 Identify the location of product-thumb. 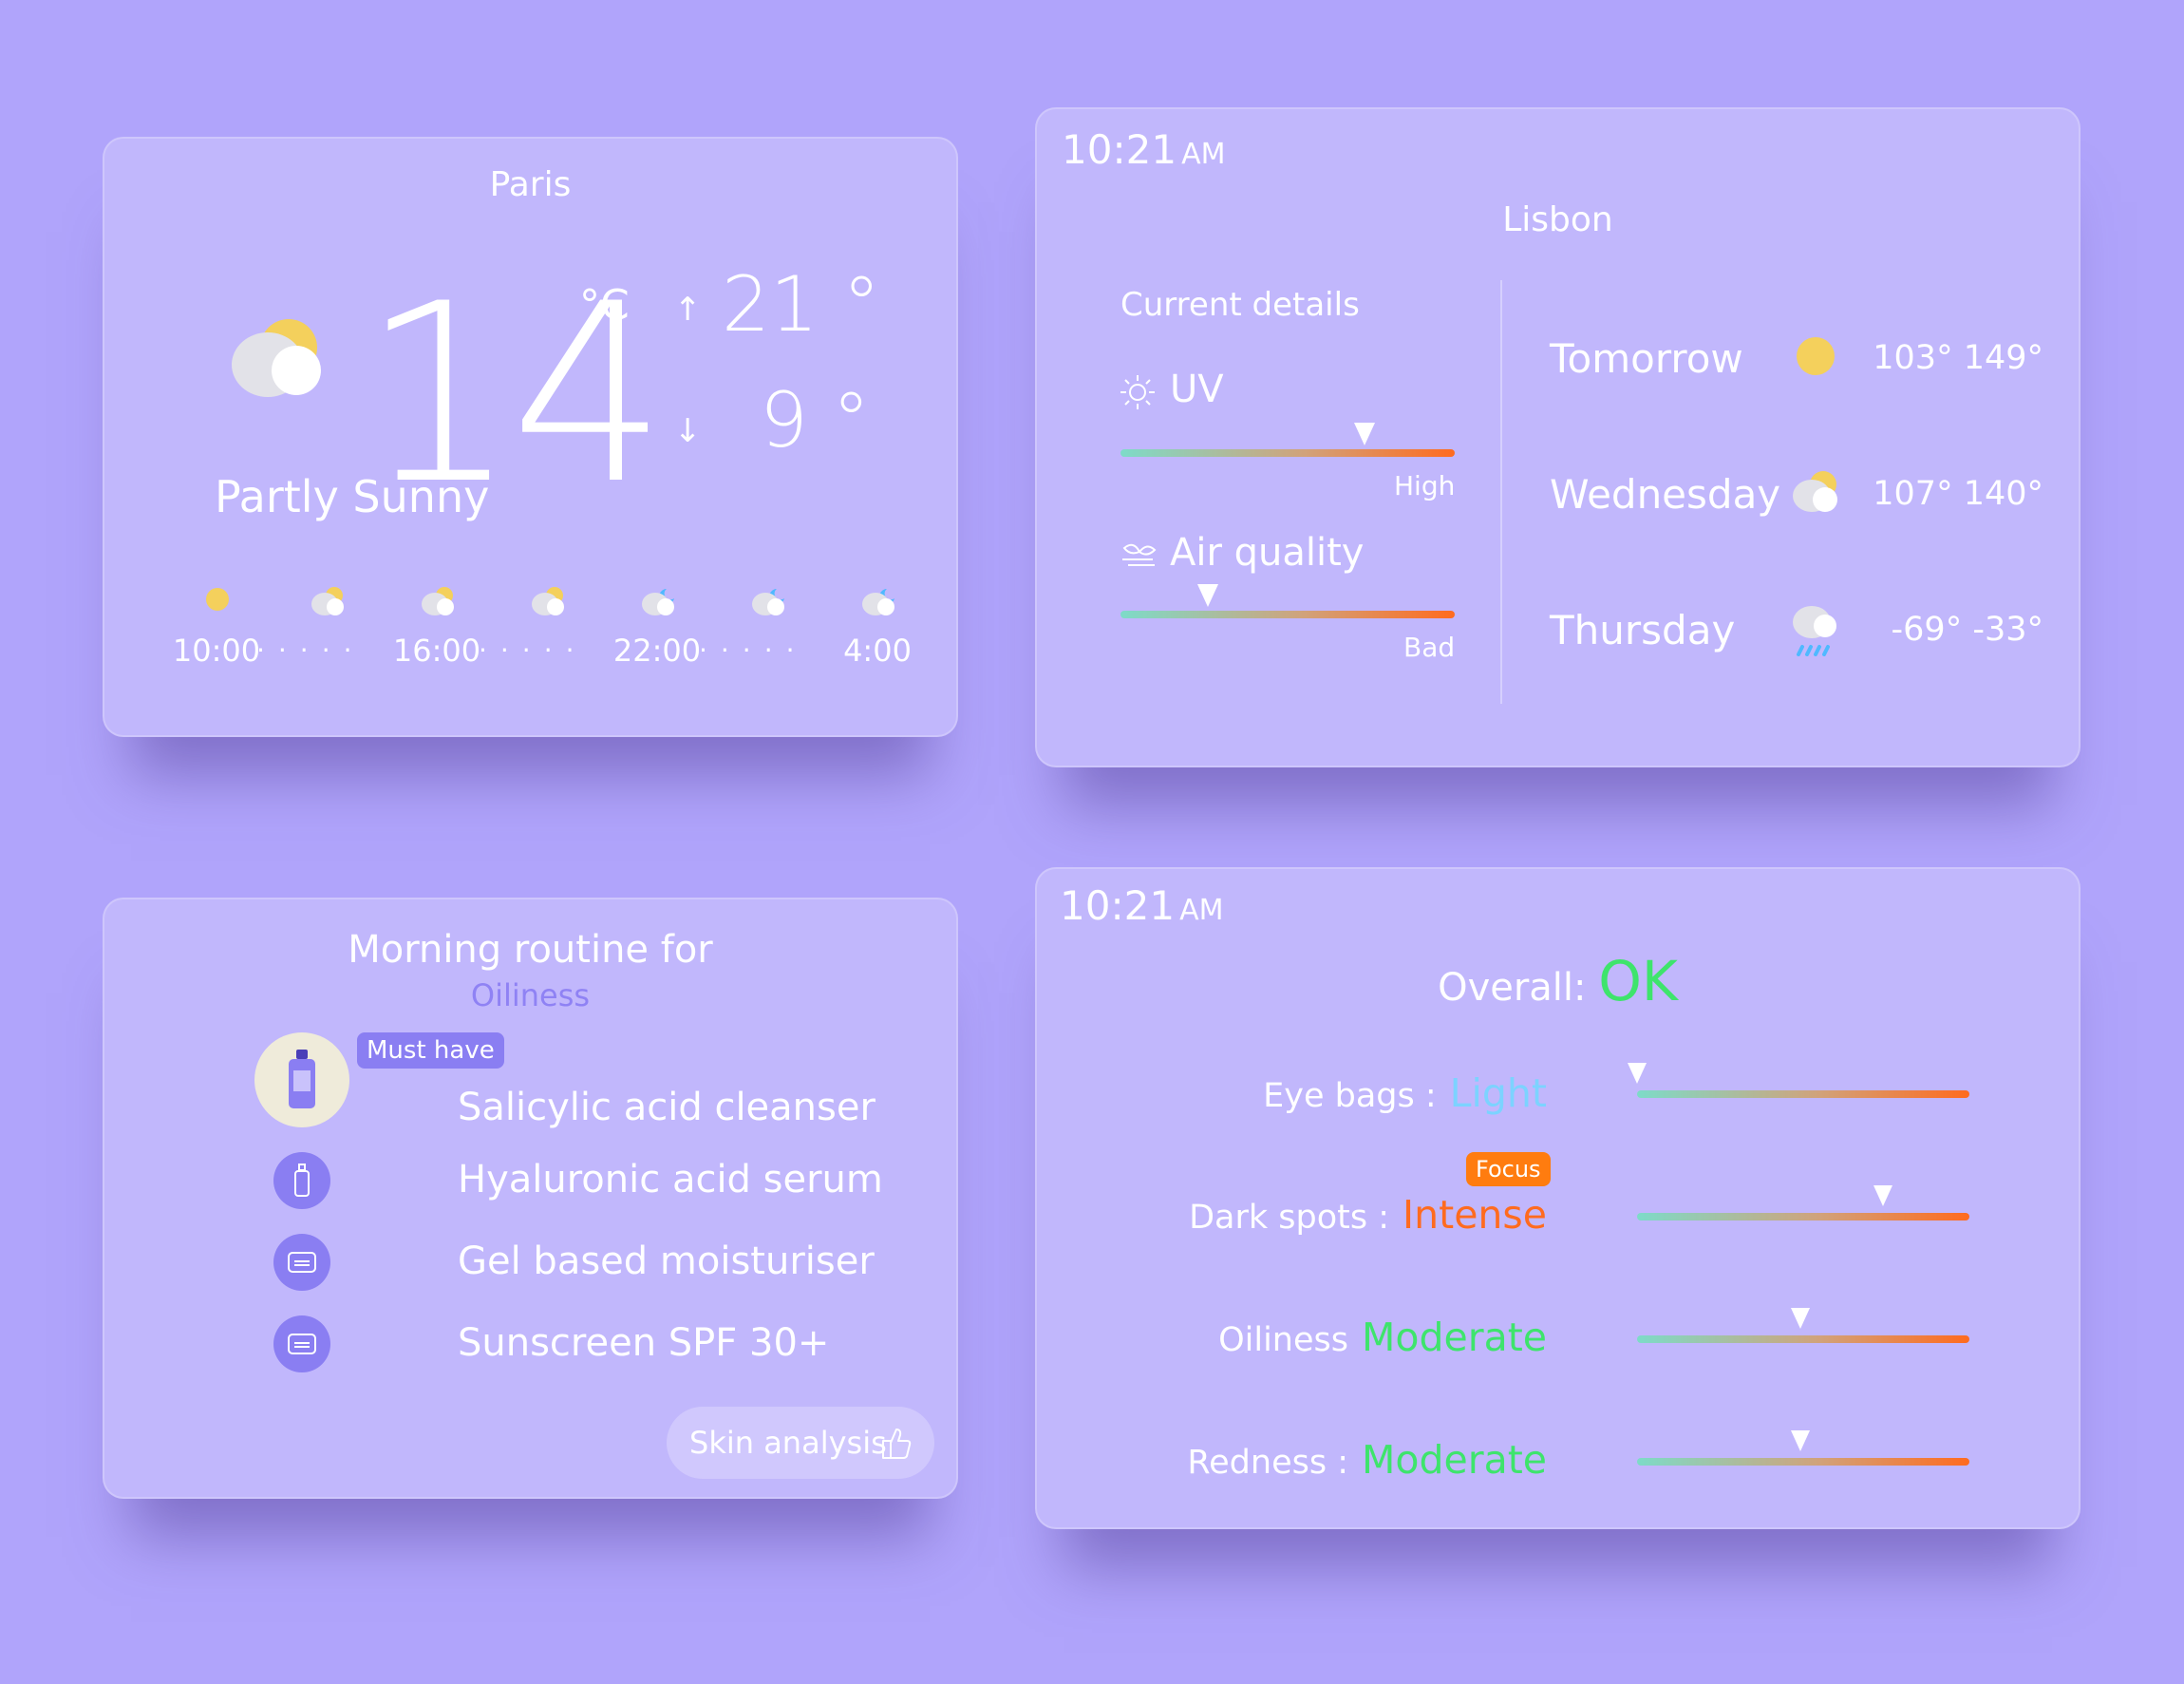
(302, 1079).